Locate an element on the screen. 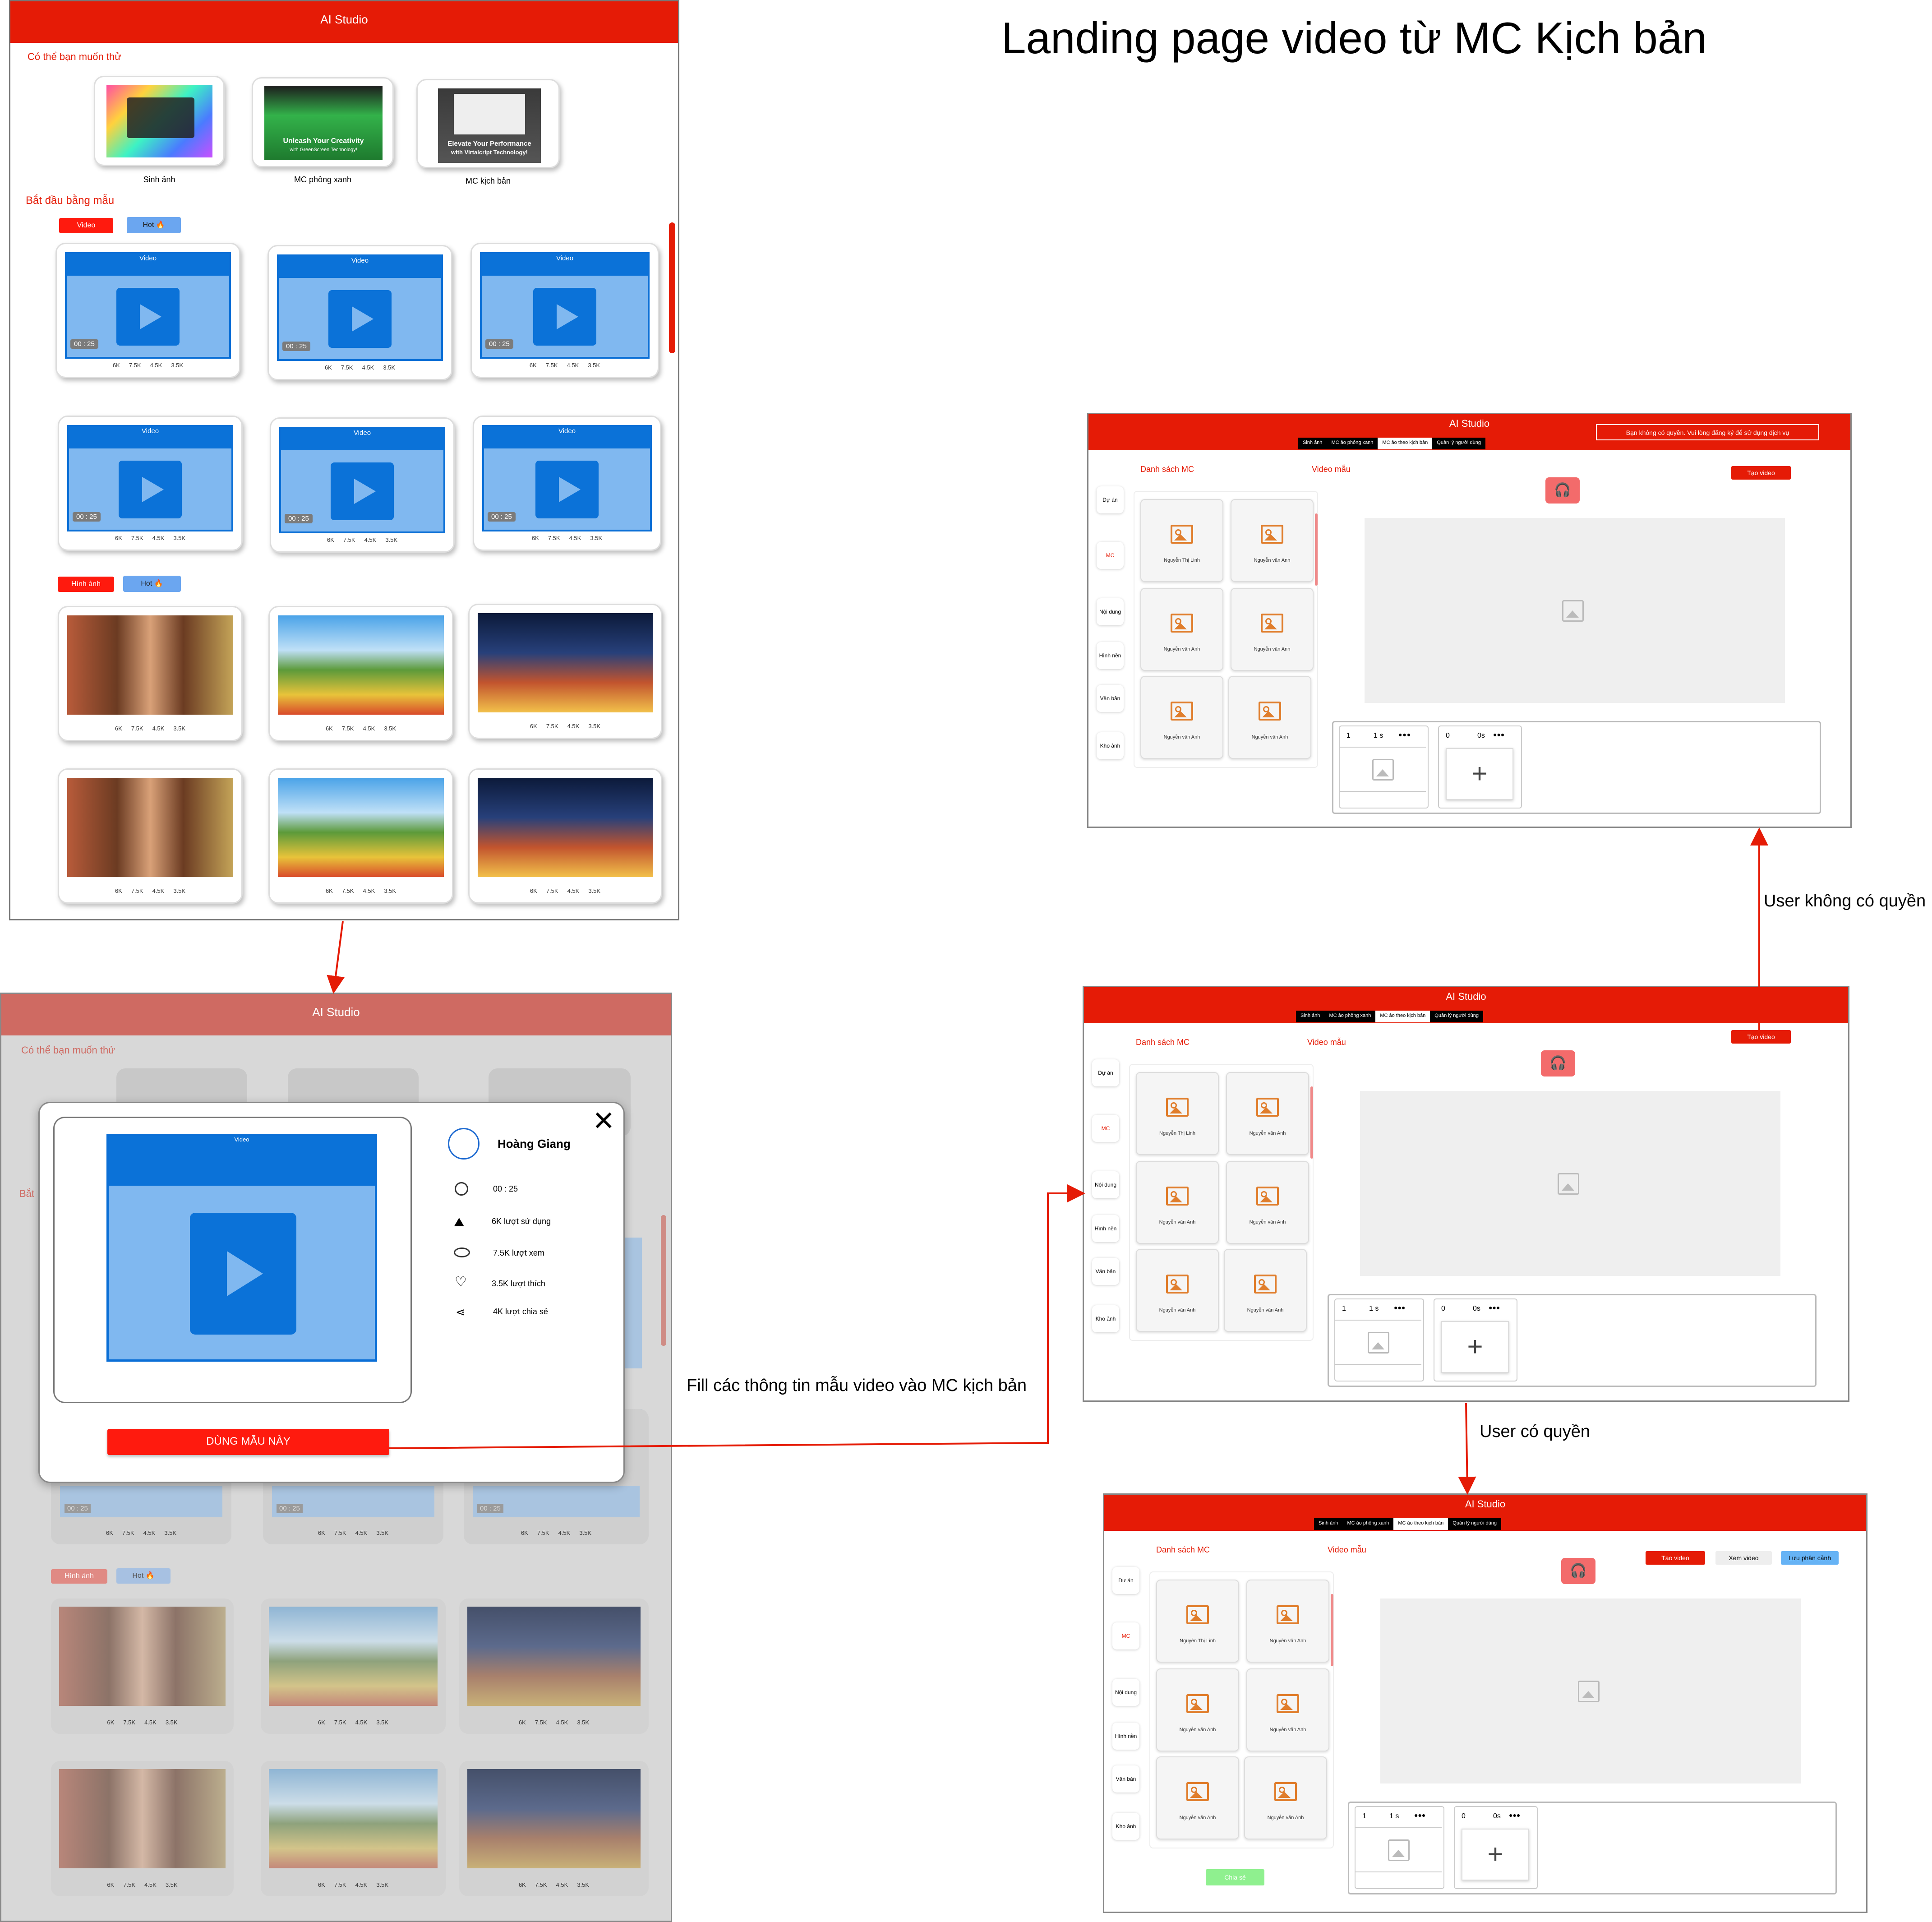  tab-image: Hình ảnh is located at coordinates (86, 584).